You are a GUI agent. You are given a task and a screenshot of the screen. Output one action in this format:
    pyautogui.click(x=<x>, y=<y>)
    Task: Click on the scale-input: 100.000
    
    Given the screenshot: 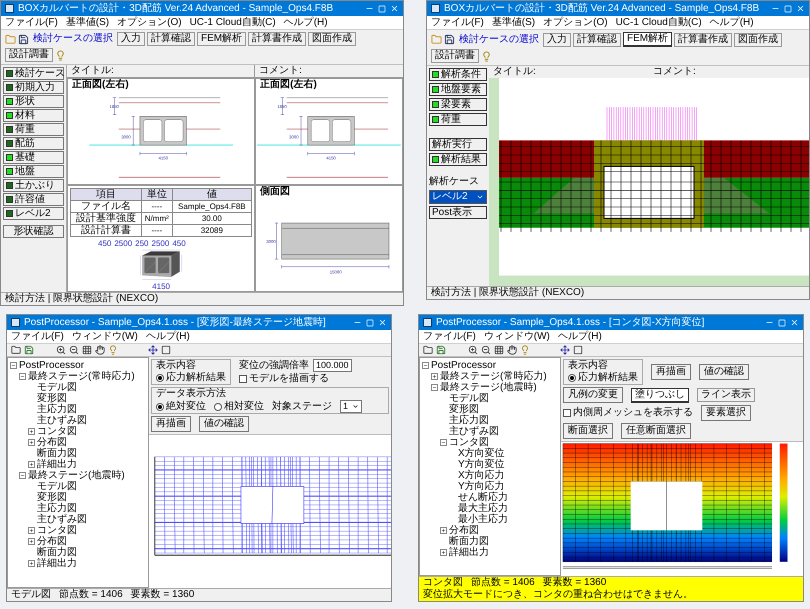 What is the action you would take?
    pyautogui.click(x=332, y=365)
    